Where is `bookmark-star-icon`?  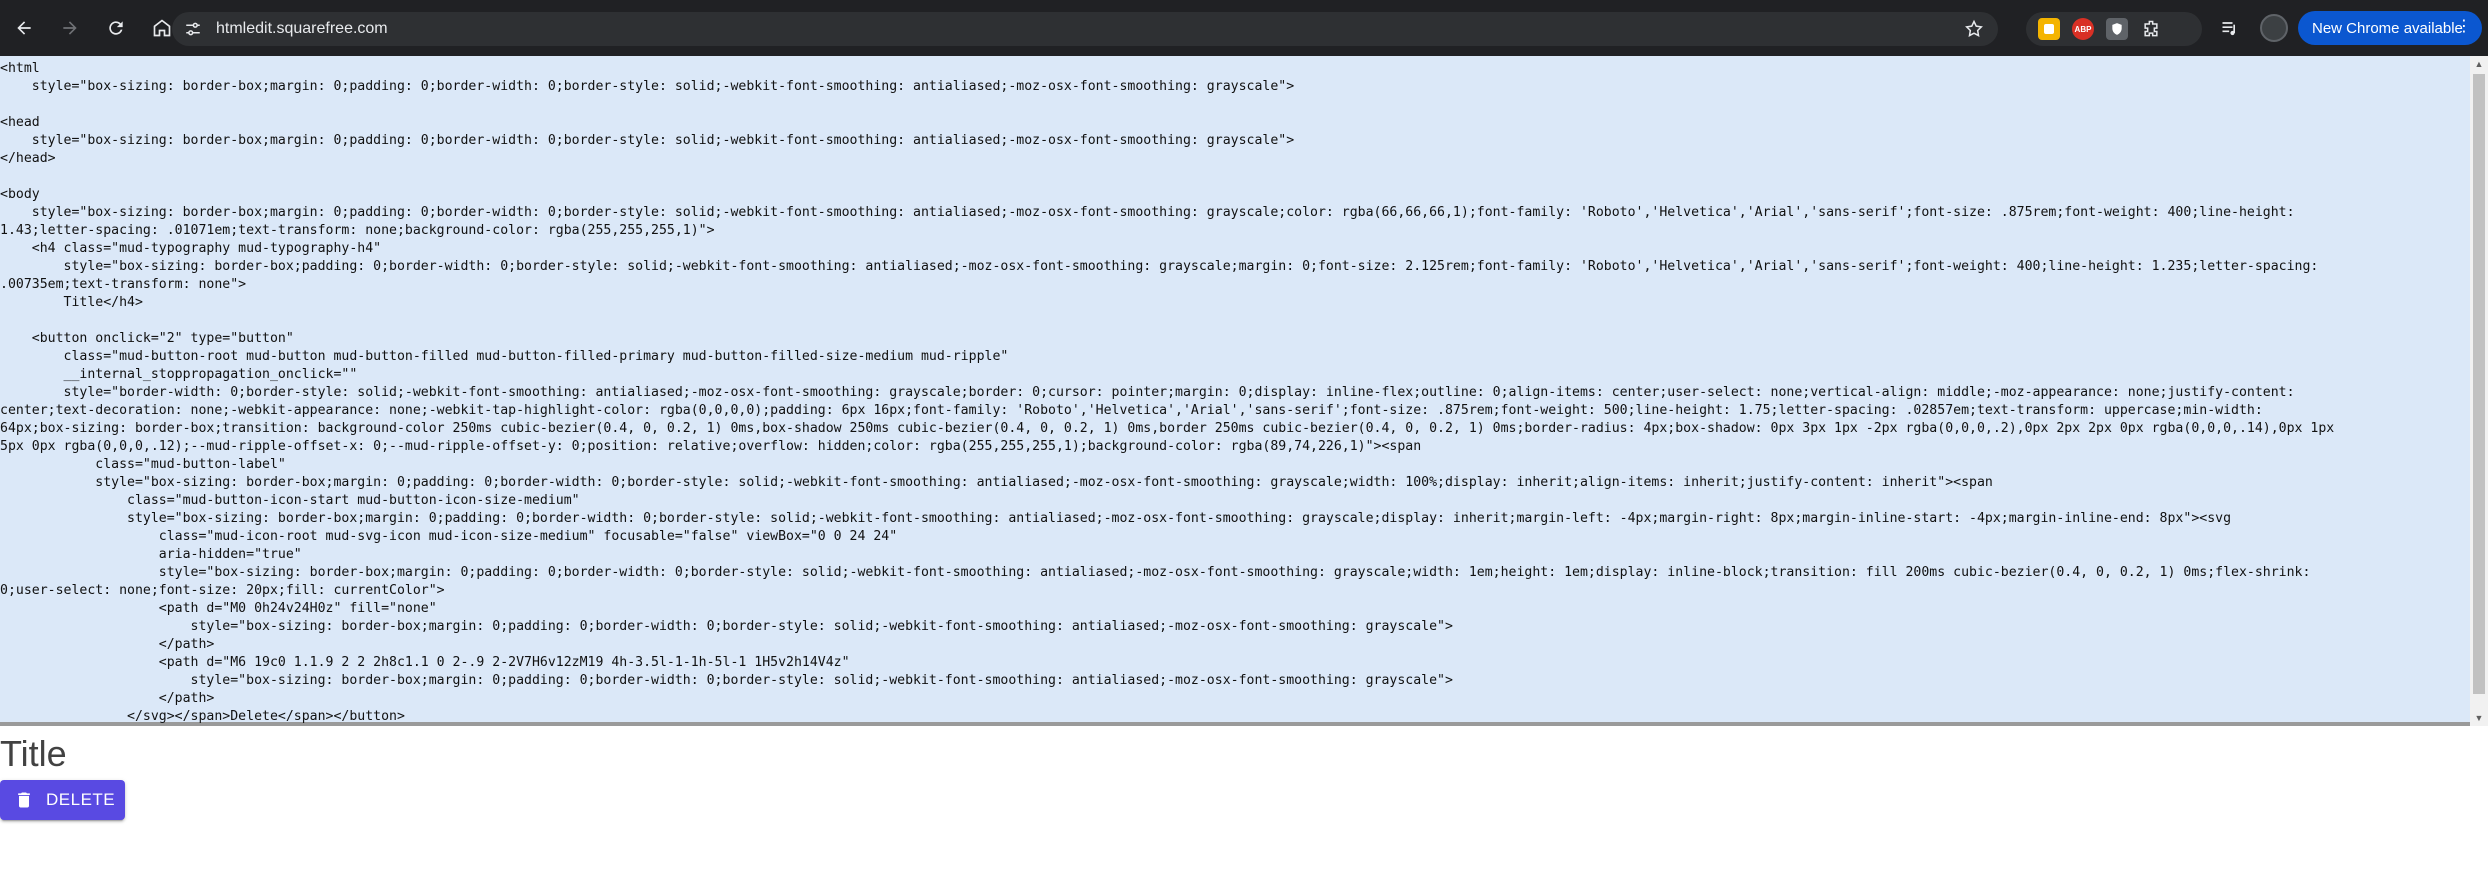 bookmark-star-icon is located at coordinates (1974, 29).